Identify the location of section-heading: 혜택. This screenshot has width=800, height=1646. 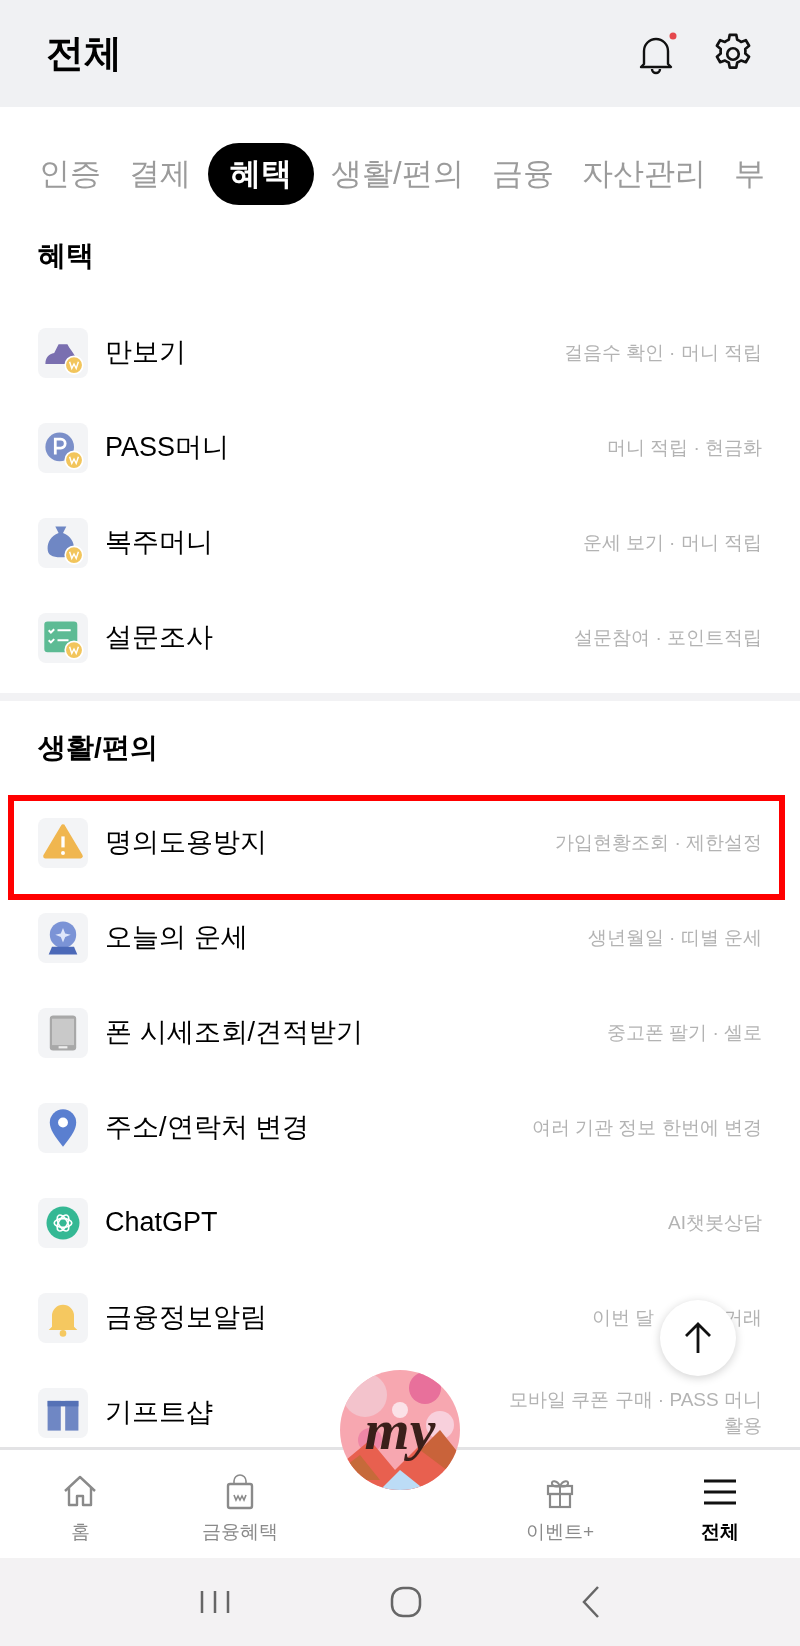
(66, 256).